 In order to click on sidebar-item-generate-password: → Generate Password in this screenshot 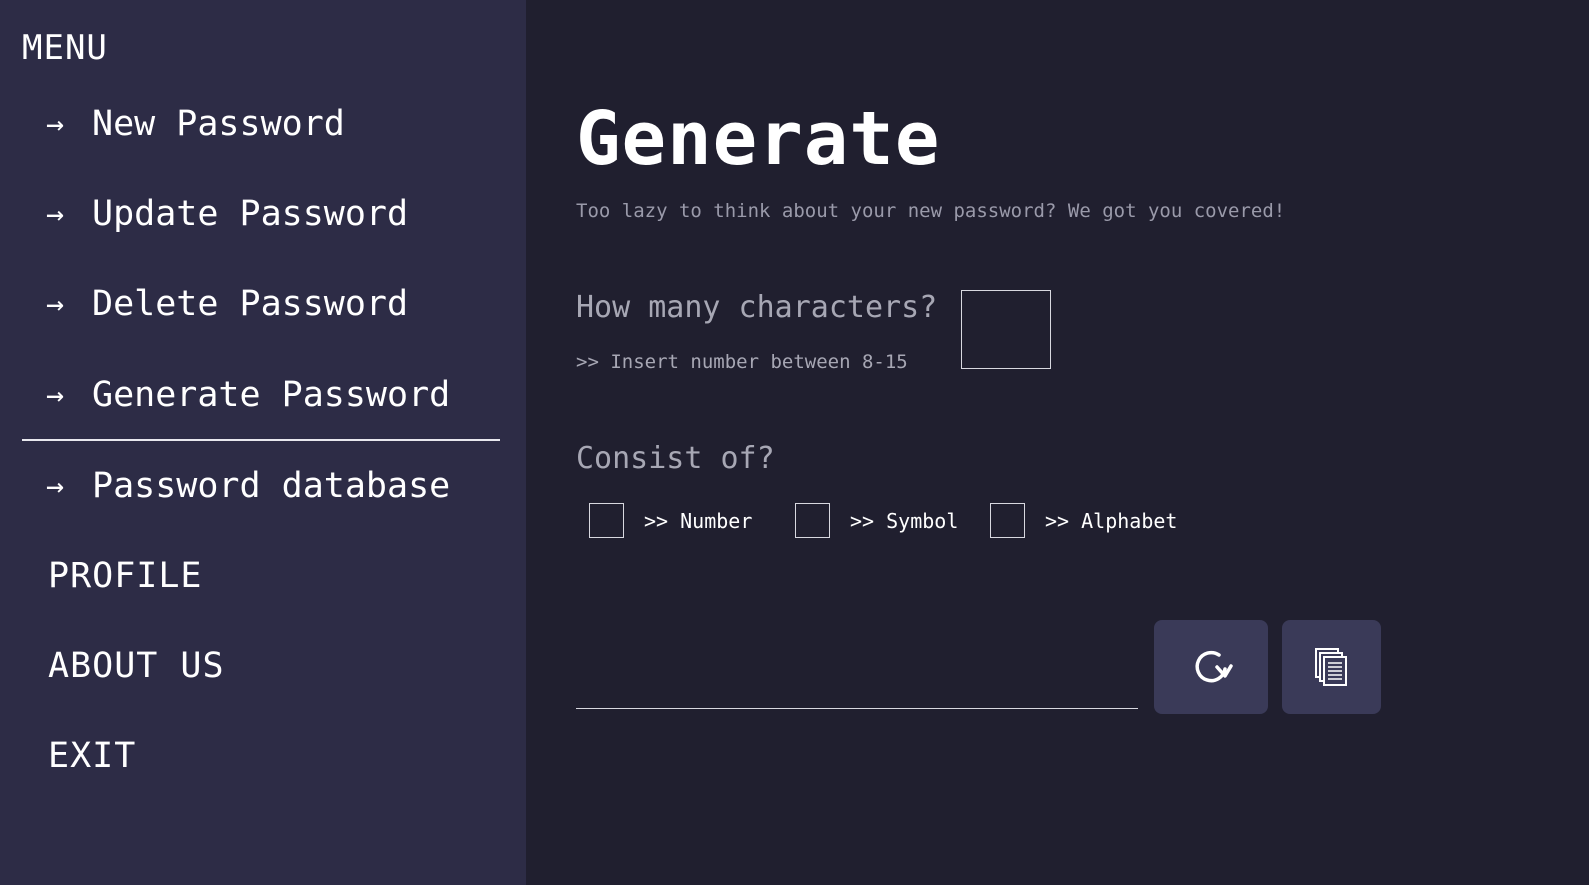, I will do `click(248, 395)`.